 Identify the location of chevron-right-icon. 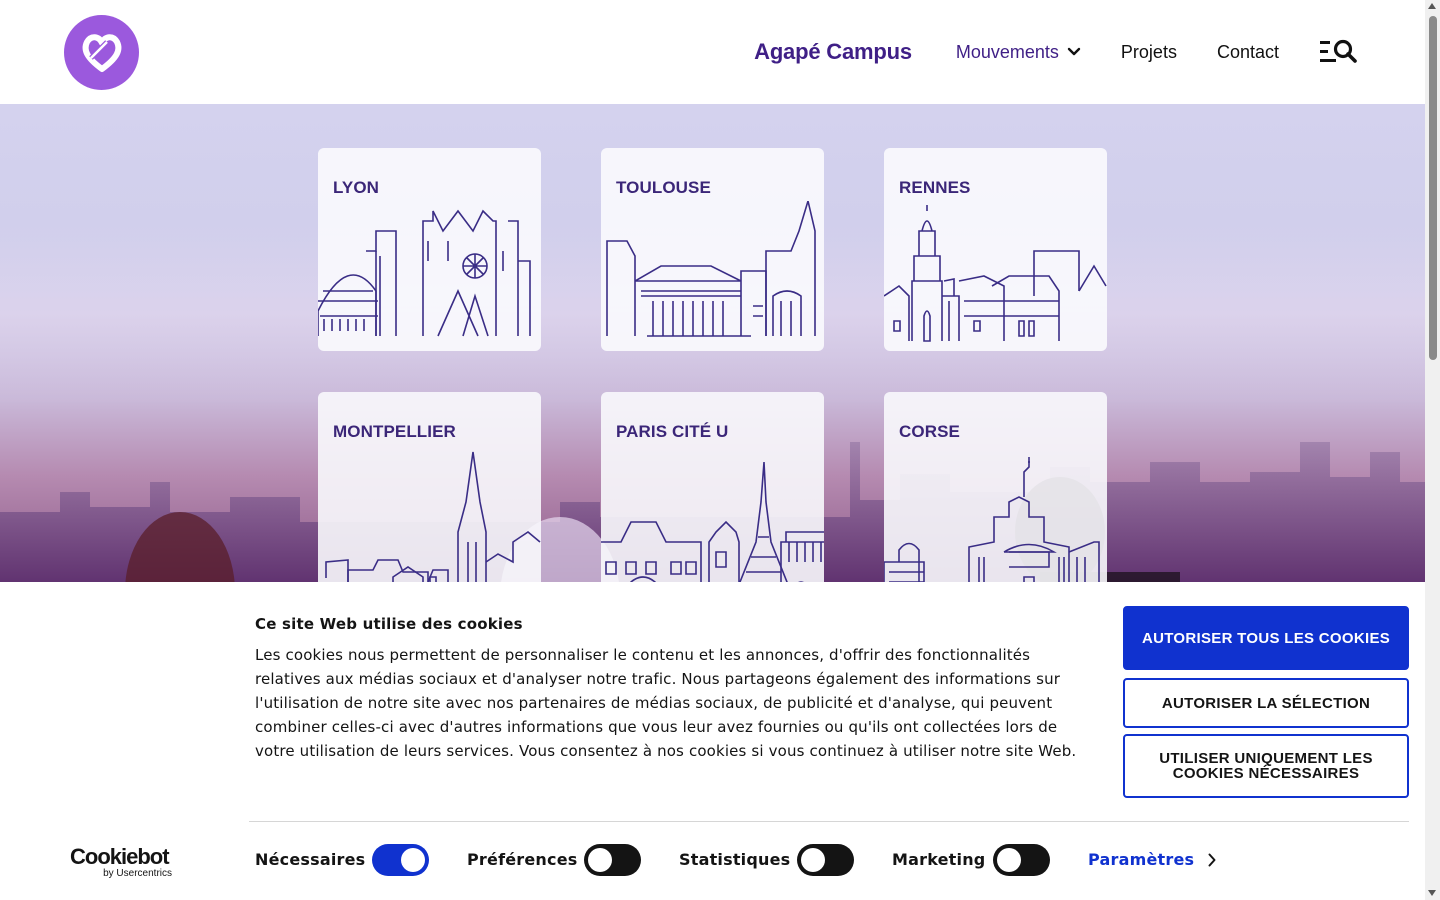
(1212, 860).